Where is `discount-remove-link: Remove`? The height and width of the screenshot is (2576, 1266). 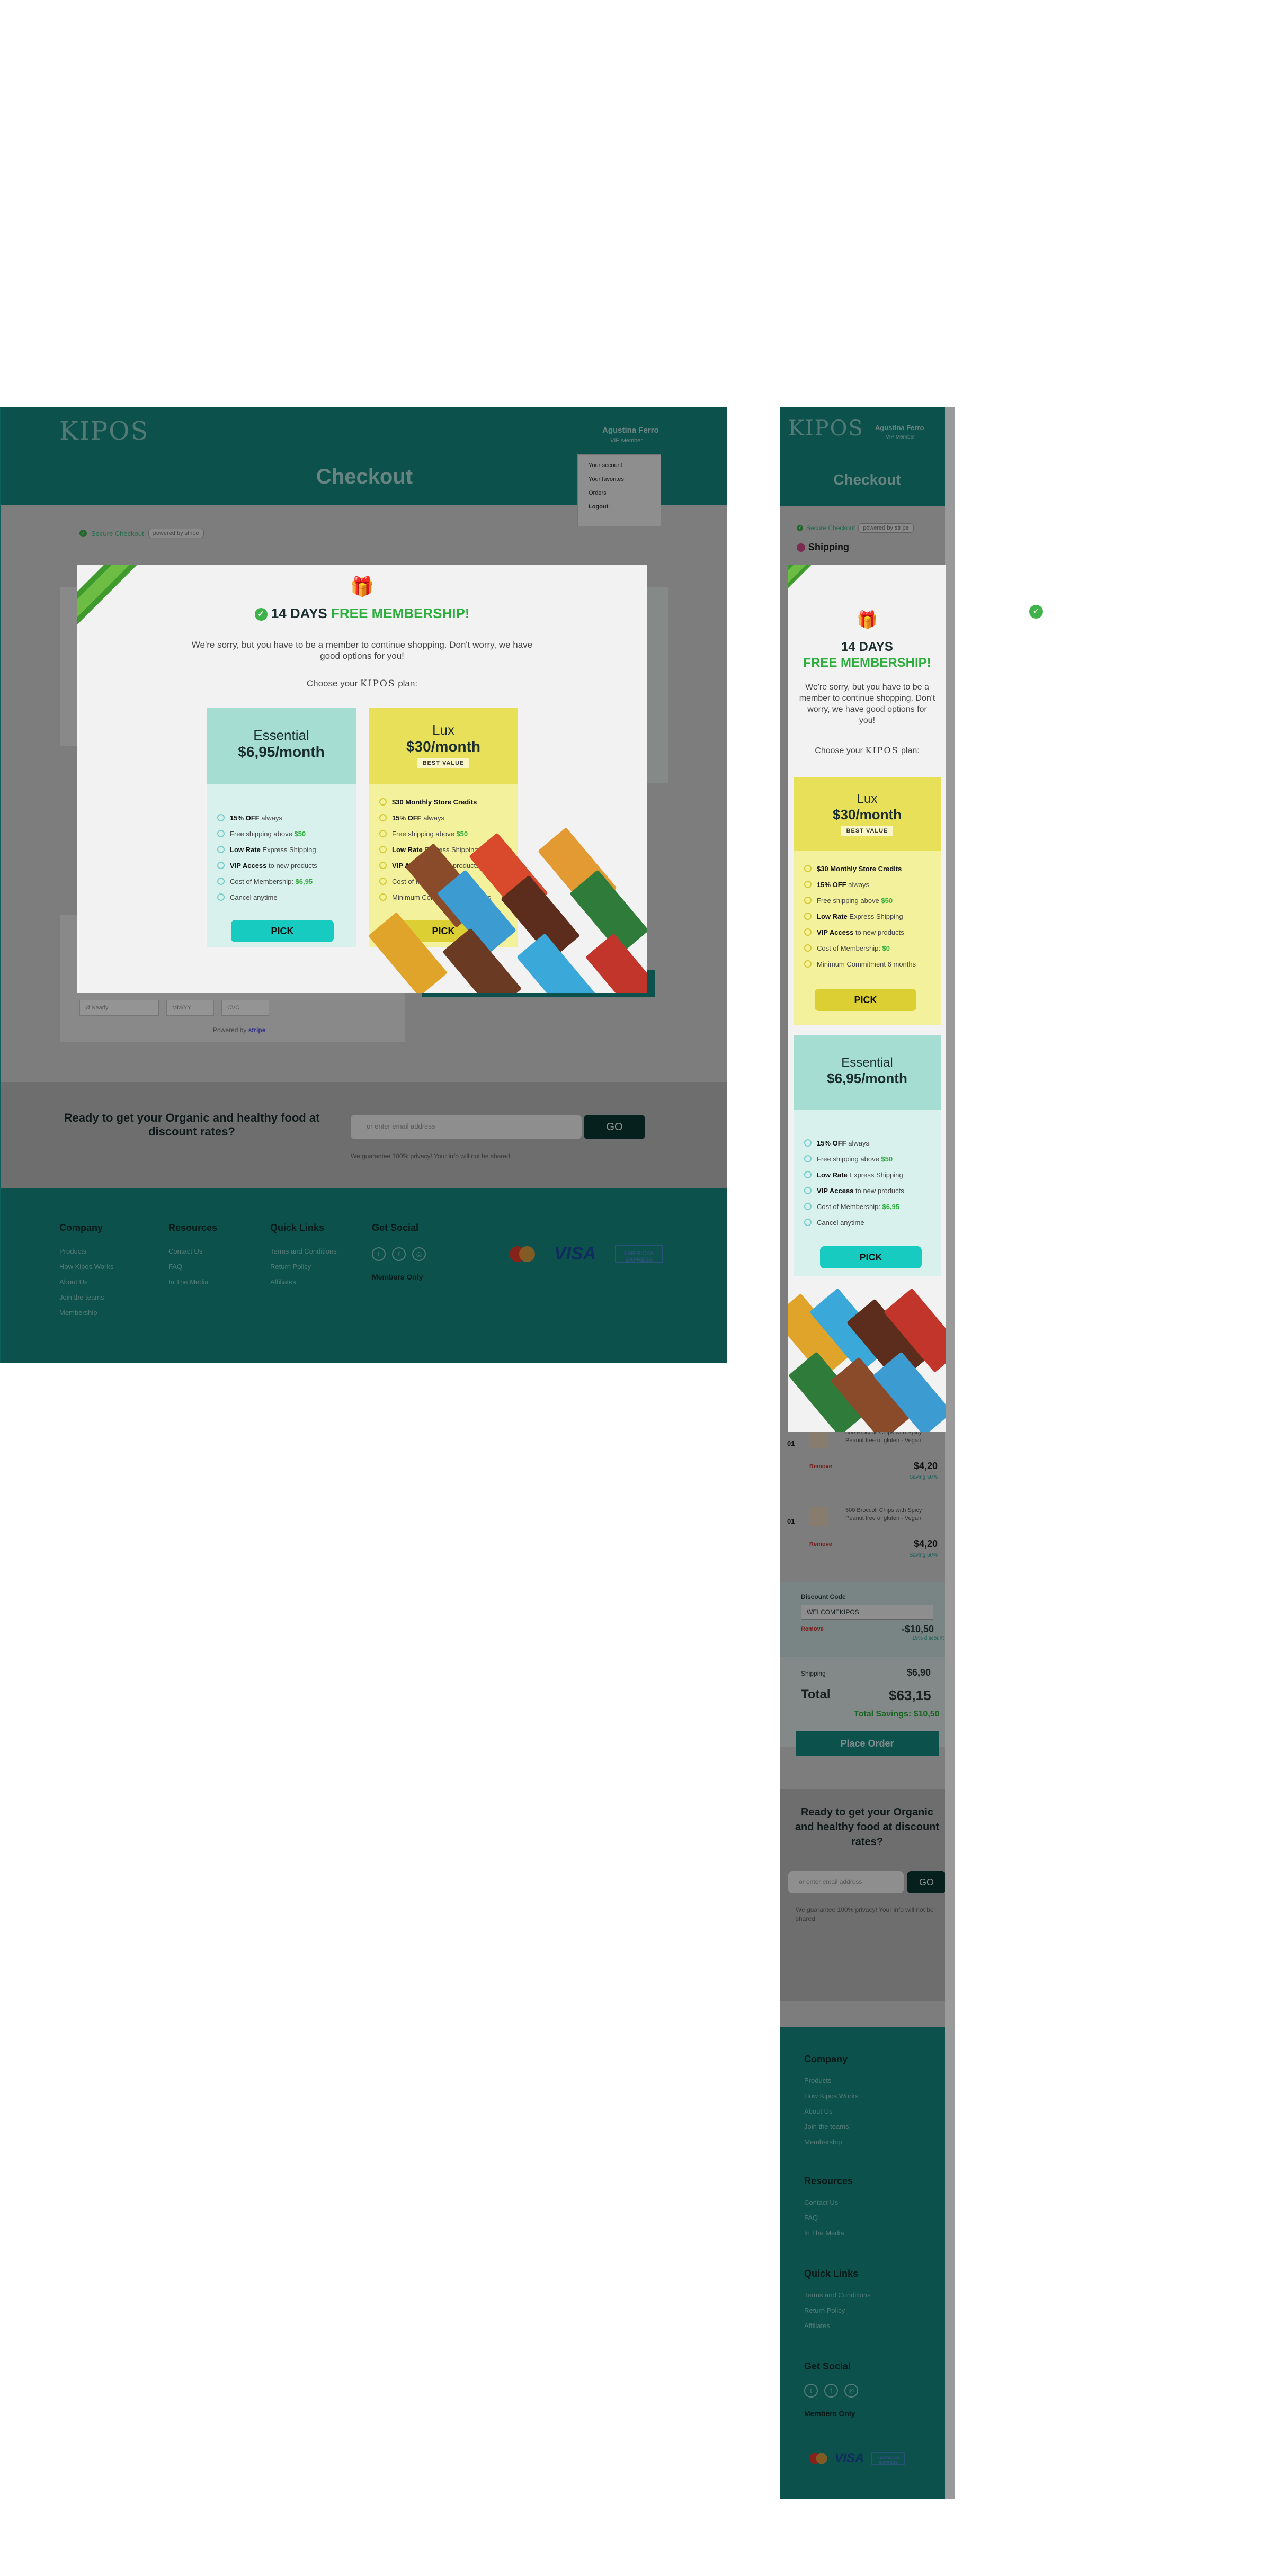 discount-remove-link: Remove is located at coordinates (812, 1629).